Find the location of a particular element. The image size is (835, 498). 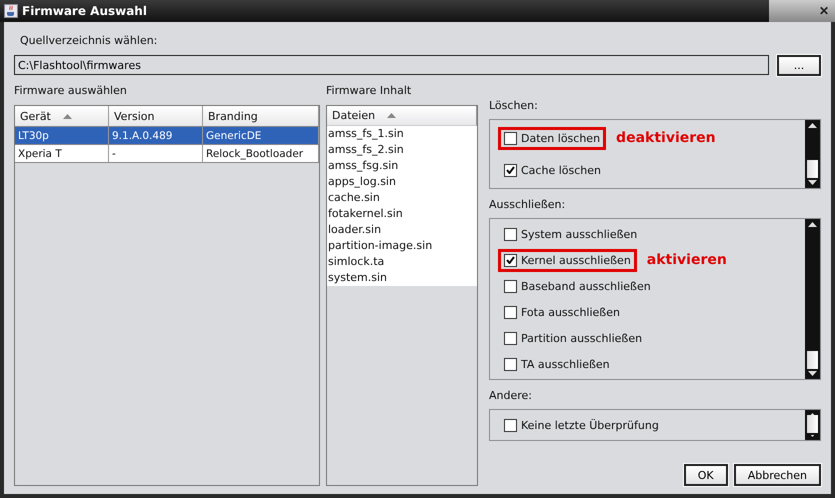

column-header: Branding is located at coordinates (261, 116).